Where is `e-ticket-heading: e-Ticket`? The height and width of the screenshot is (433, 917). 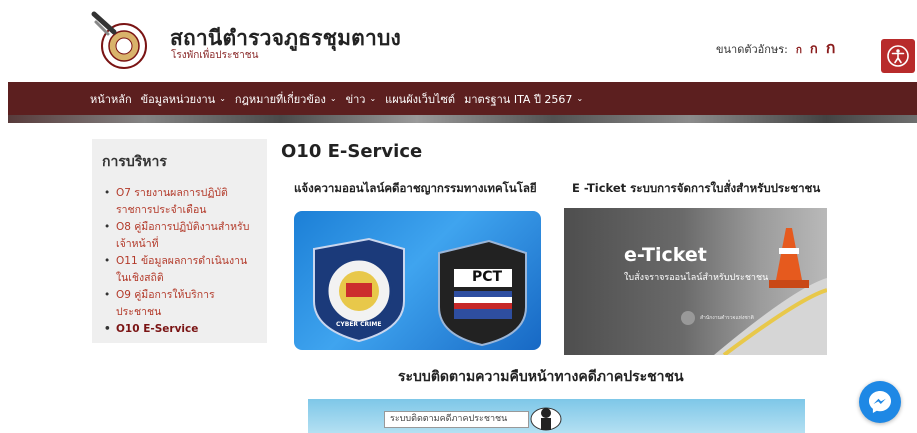 e-ticket-heading: e-Ticket is located at coordinates (665, 255).